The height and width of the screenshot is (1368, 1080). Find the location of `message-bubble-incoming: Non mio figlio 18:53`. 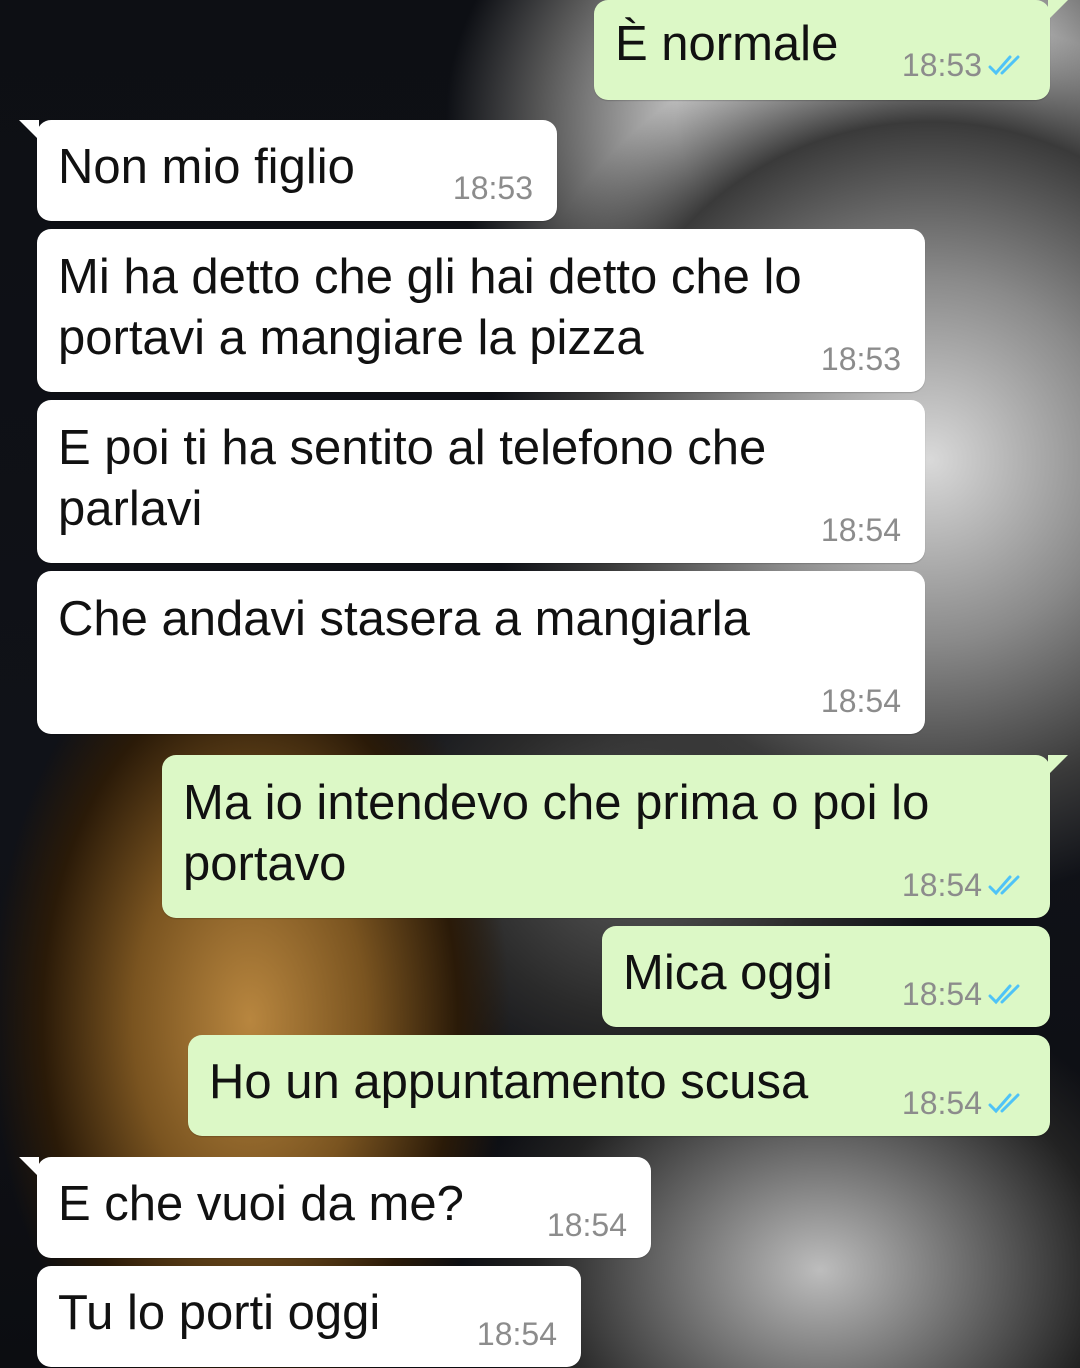

message-bubble-incoming: Non mio figlio 18:53 is located at coordinates (288, 170).